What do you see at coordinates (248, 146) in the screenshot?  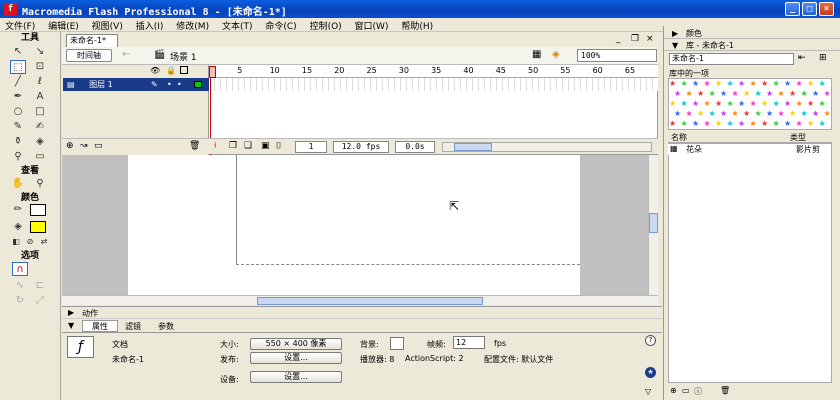 I see `onion-outline-icon: ❏` at bounding box center [248, 146].